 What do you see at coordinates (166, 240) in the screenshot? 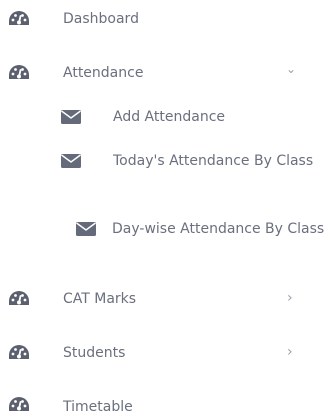
I see `sidebar-subitem-daywise-attendance: Day-wise Attendance By Class` at bounding box center [166, 240].